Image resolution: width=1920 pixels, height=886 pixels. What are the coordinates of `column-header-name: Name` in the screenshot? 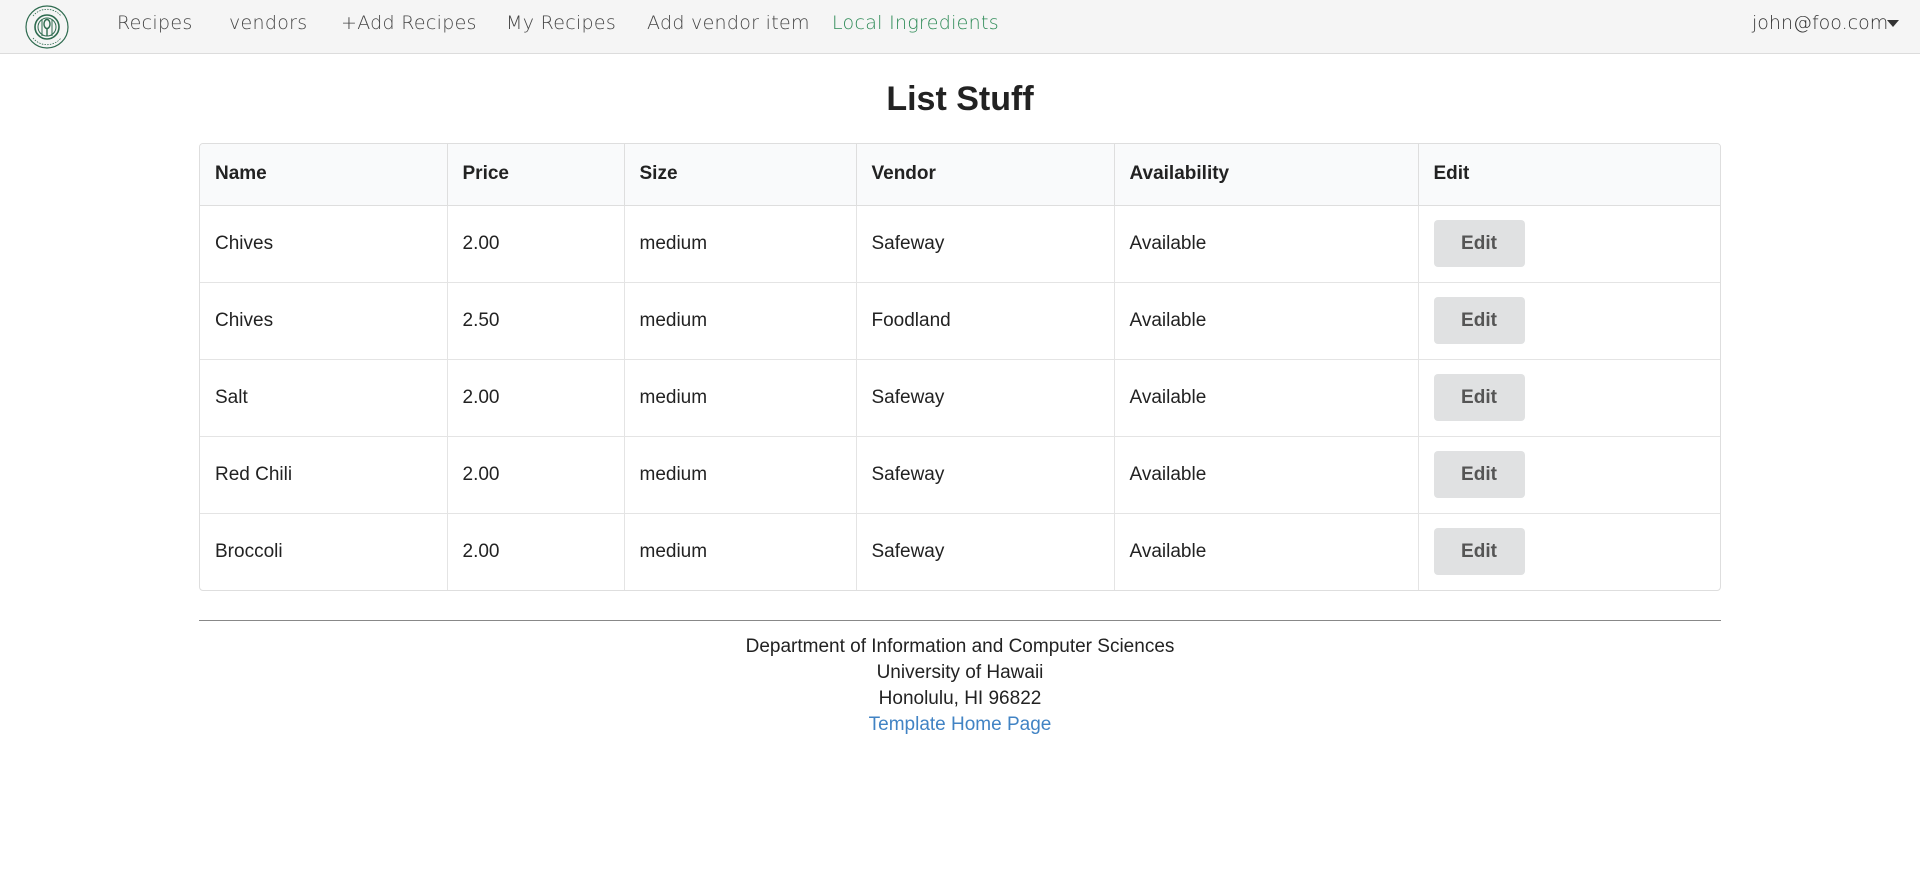 It's located at (324, 175).